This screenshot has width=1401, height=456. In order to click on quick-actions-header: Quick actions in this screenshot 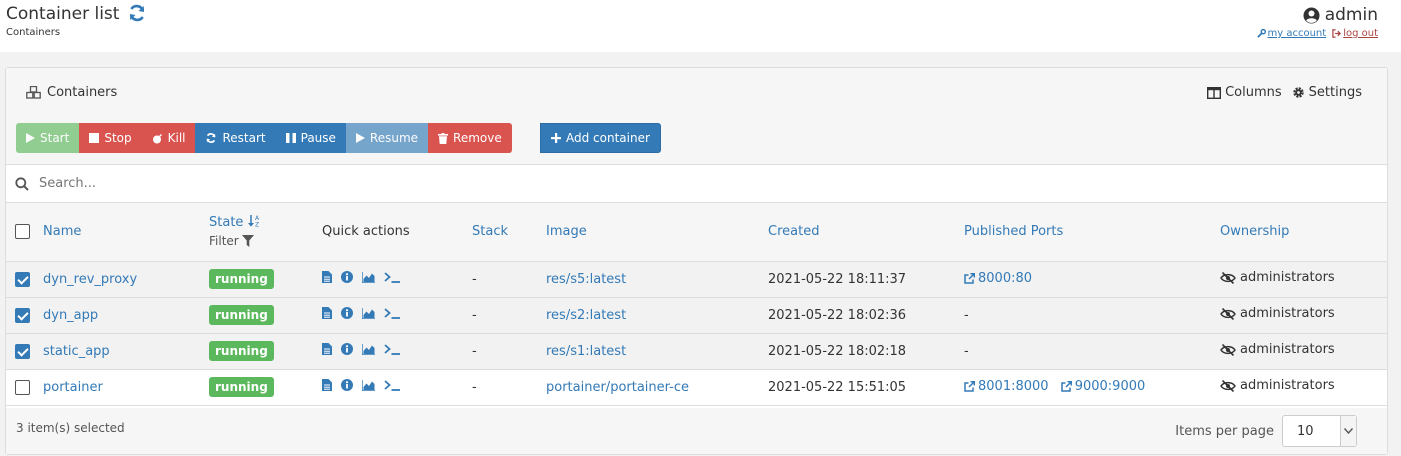, I will do `click(397, 232)`.